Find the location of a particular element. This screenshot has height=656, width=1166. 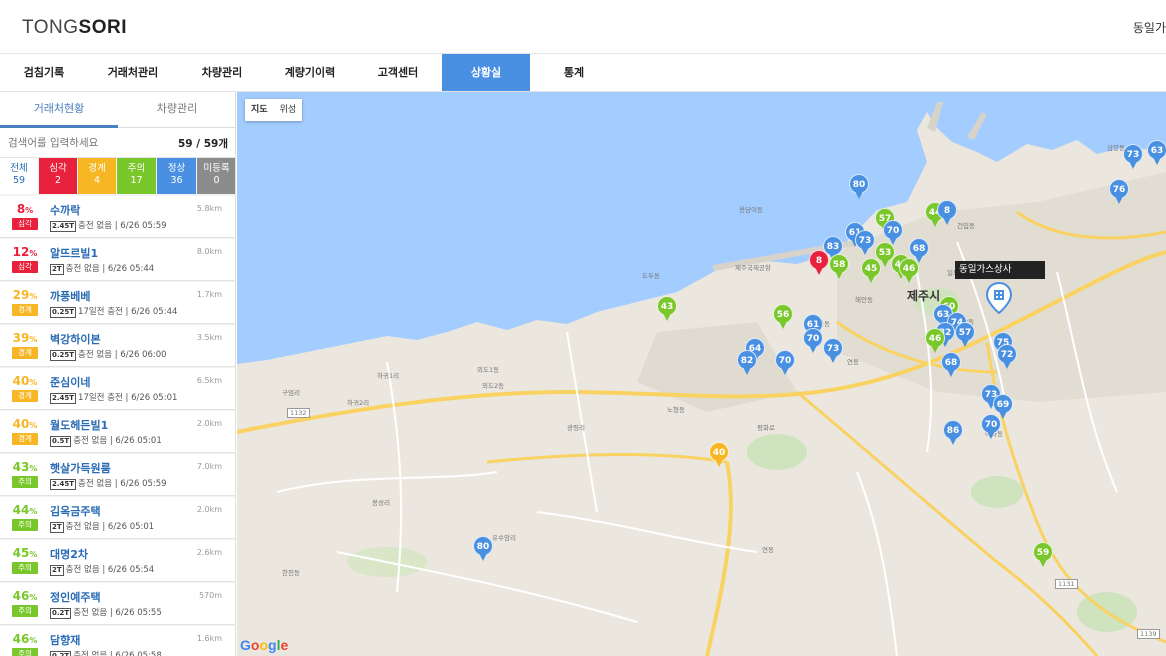

list-item: 43% 주의 햇살가득원룸 7.0km 2.45T 충전 없음 | 6/26 05:59 is located at coordinates (117, 475).